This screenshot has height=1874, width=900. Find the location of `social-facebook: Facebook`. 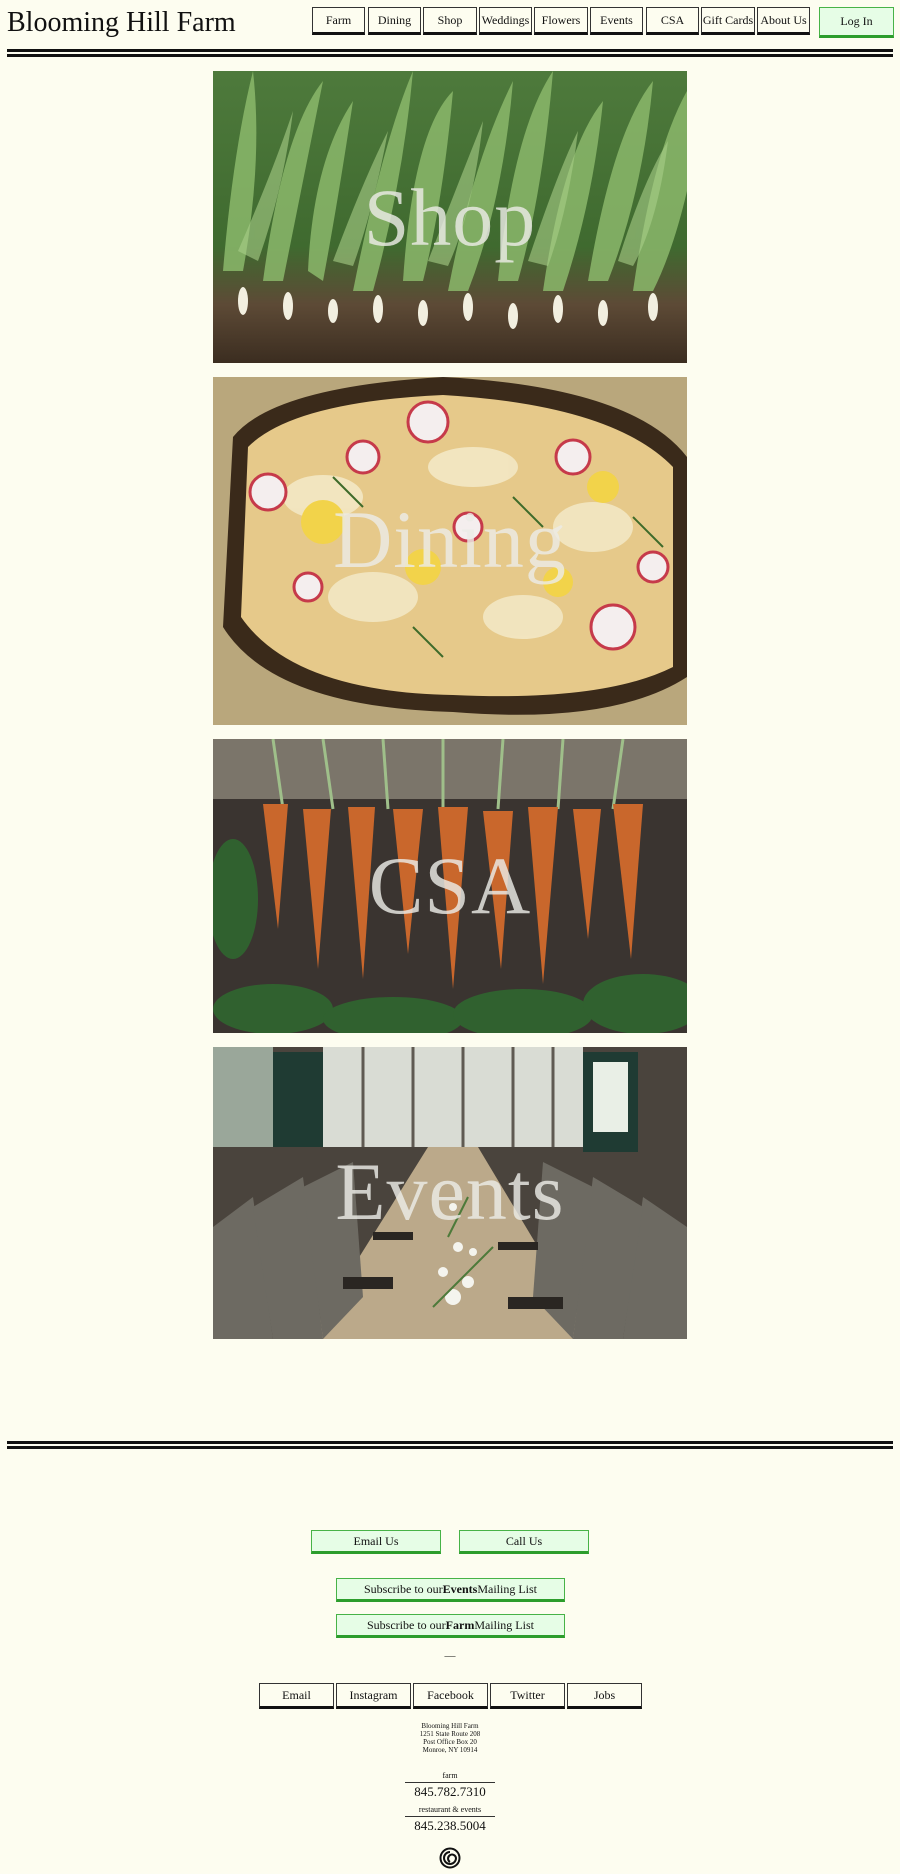

social-facebook: Facebook is located at coordinates (450, 1696).